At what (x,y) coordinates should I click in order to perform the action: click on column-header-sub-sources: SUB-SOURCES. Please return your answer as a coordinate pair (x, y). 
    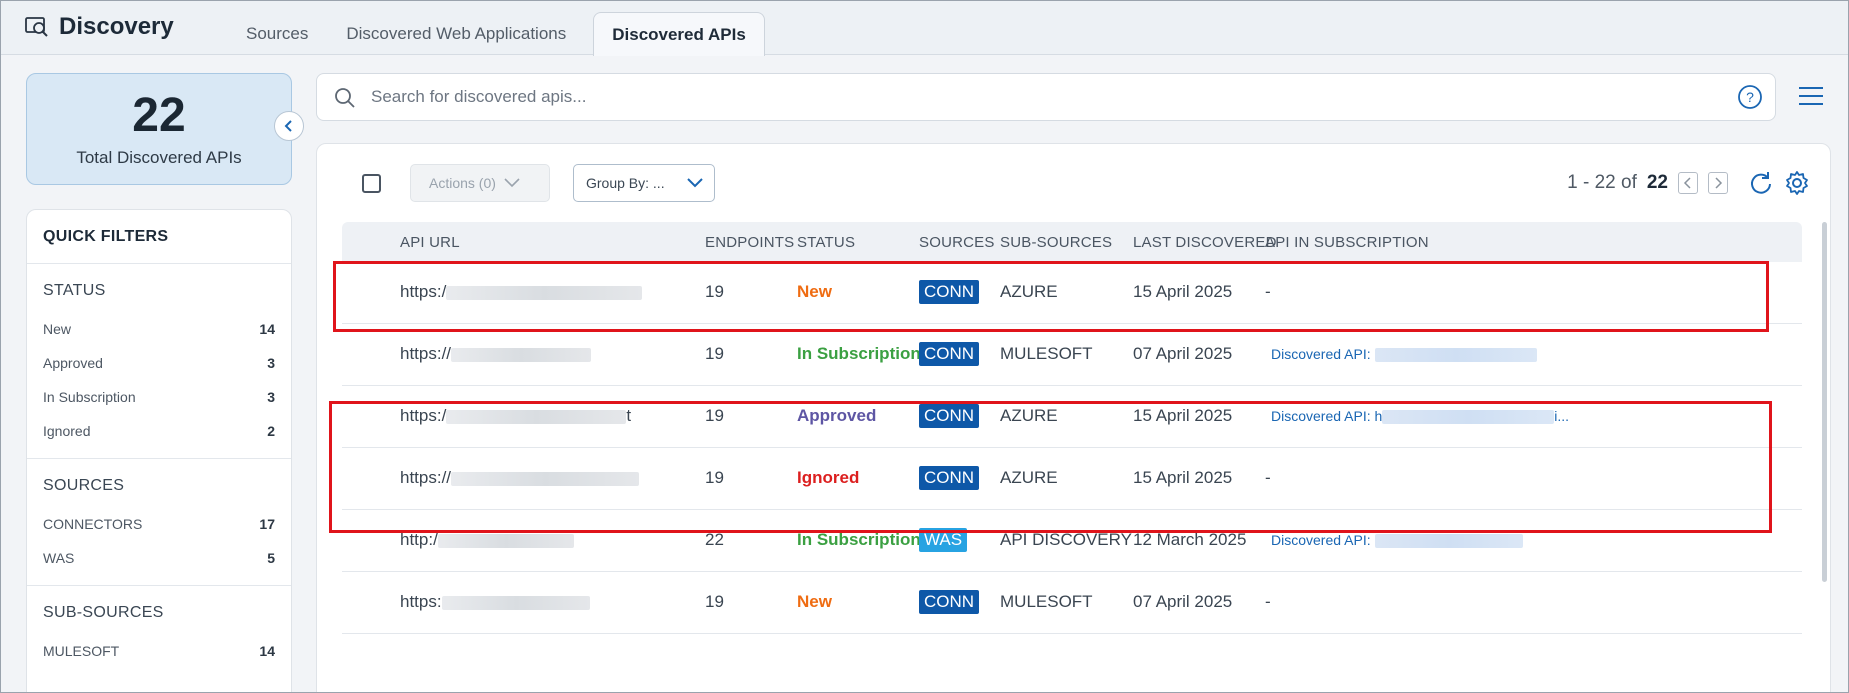
    Looking at the image, I should click on (1056, 242).